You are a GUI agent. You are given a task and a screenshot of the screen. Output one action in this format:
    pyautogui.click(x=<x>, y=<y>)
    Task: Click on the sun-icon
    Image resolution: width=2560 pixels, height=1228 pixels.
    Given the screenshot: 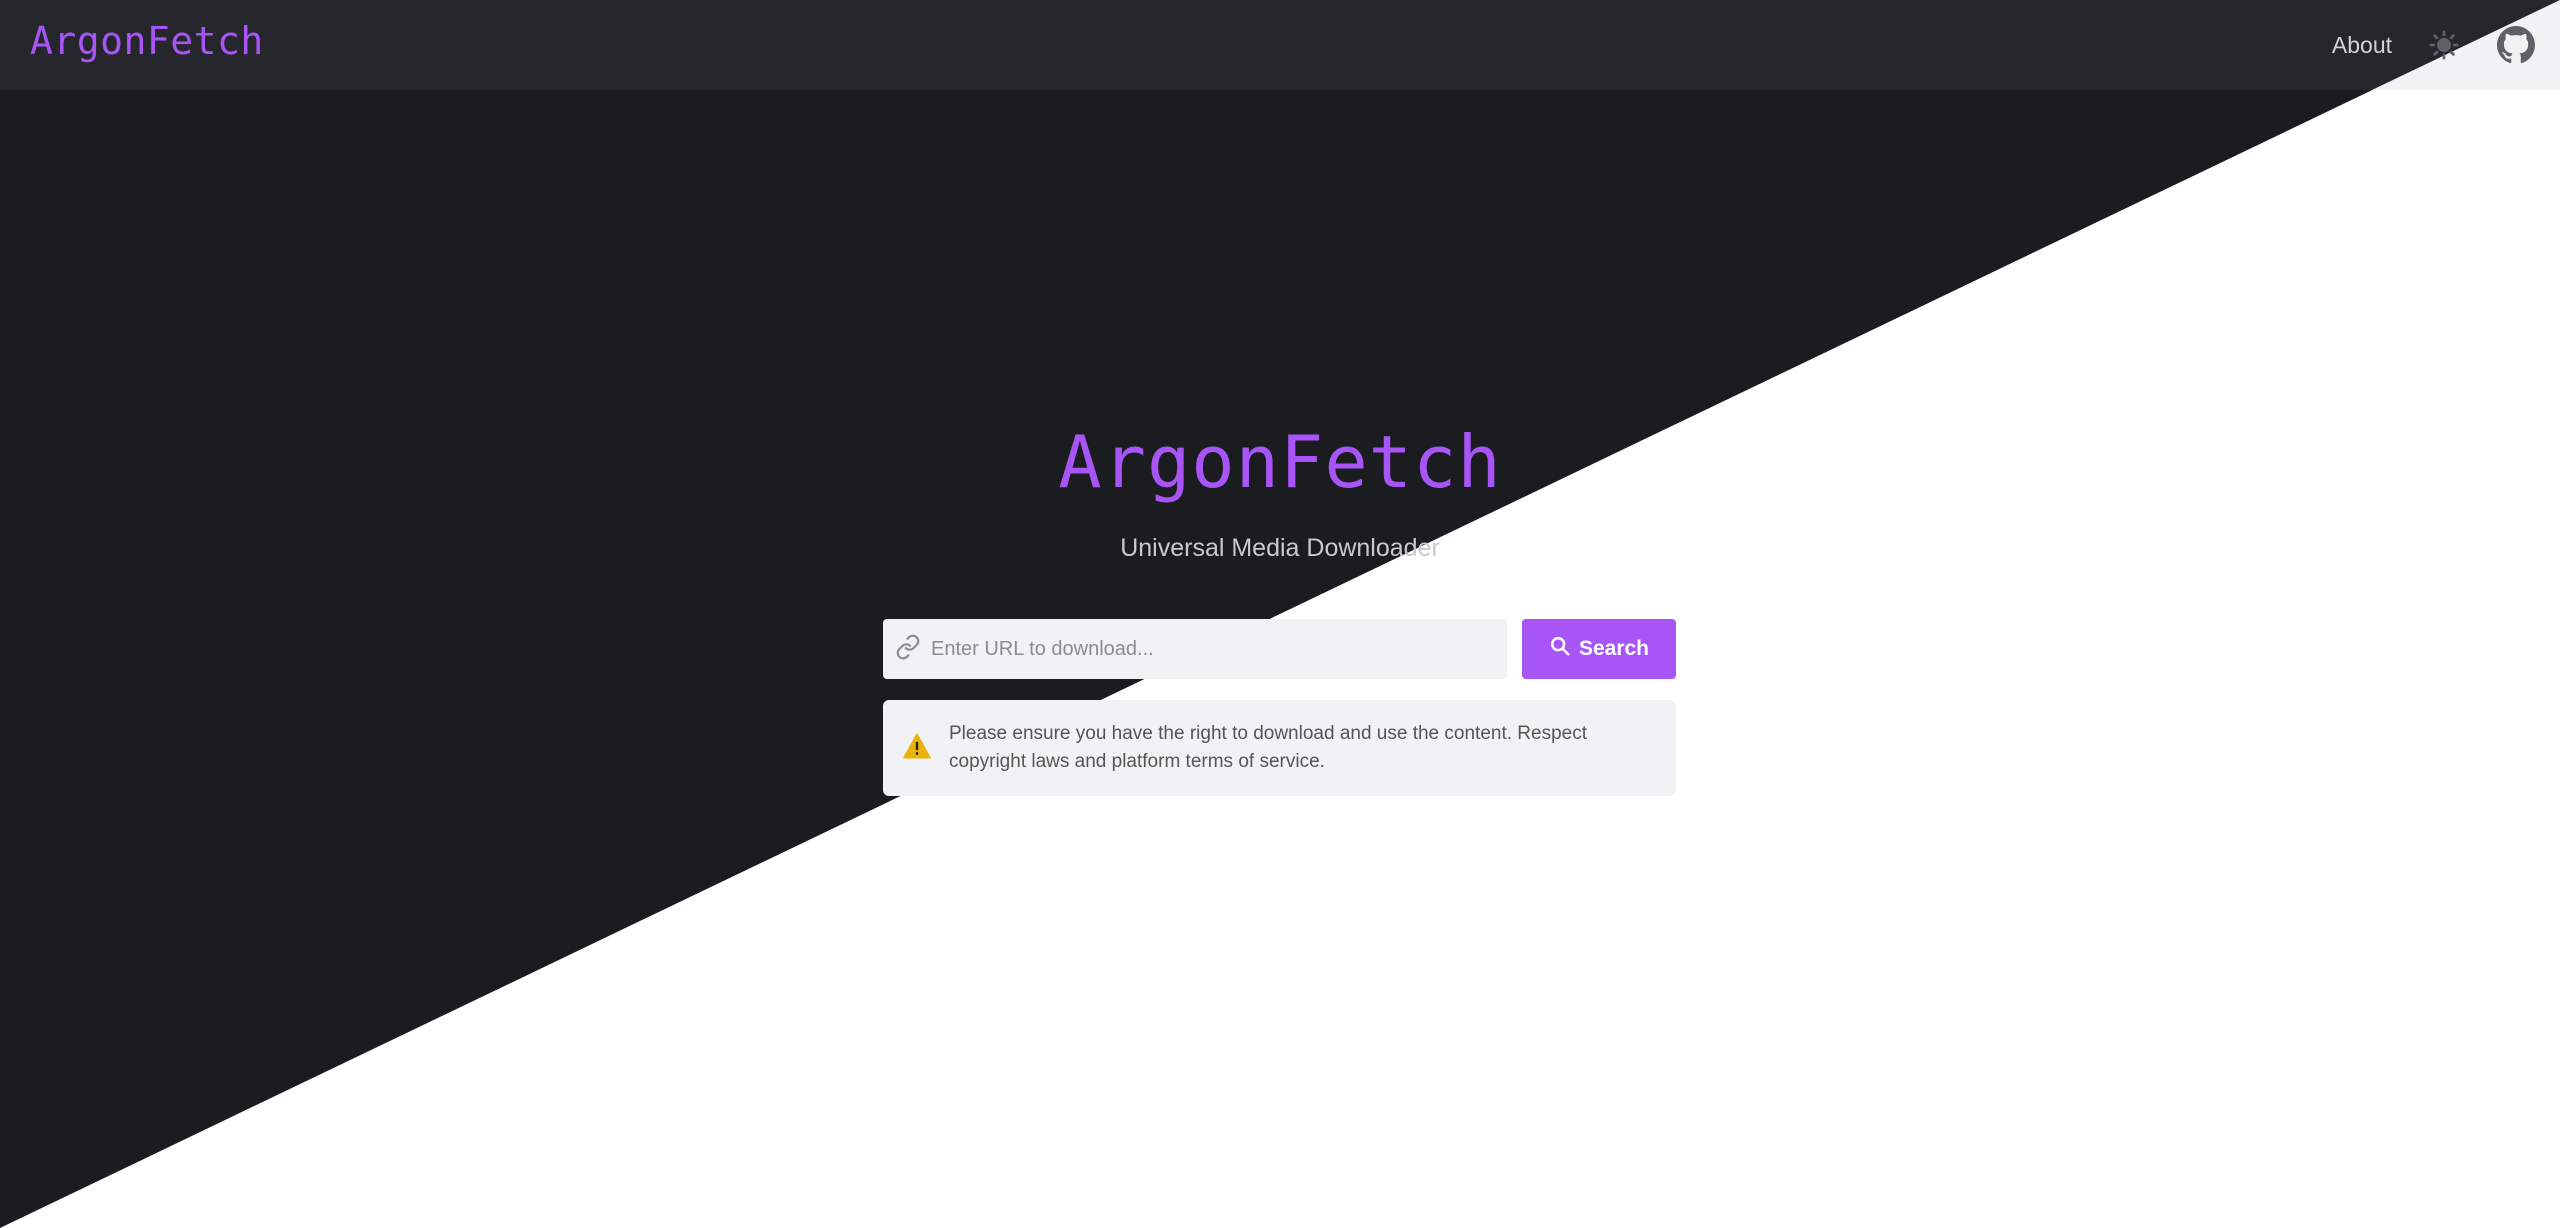 What is the action you would take?
    pyautogui.click(x=2444, y=45)
    